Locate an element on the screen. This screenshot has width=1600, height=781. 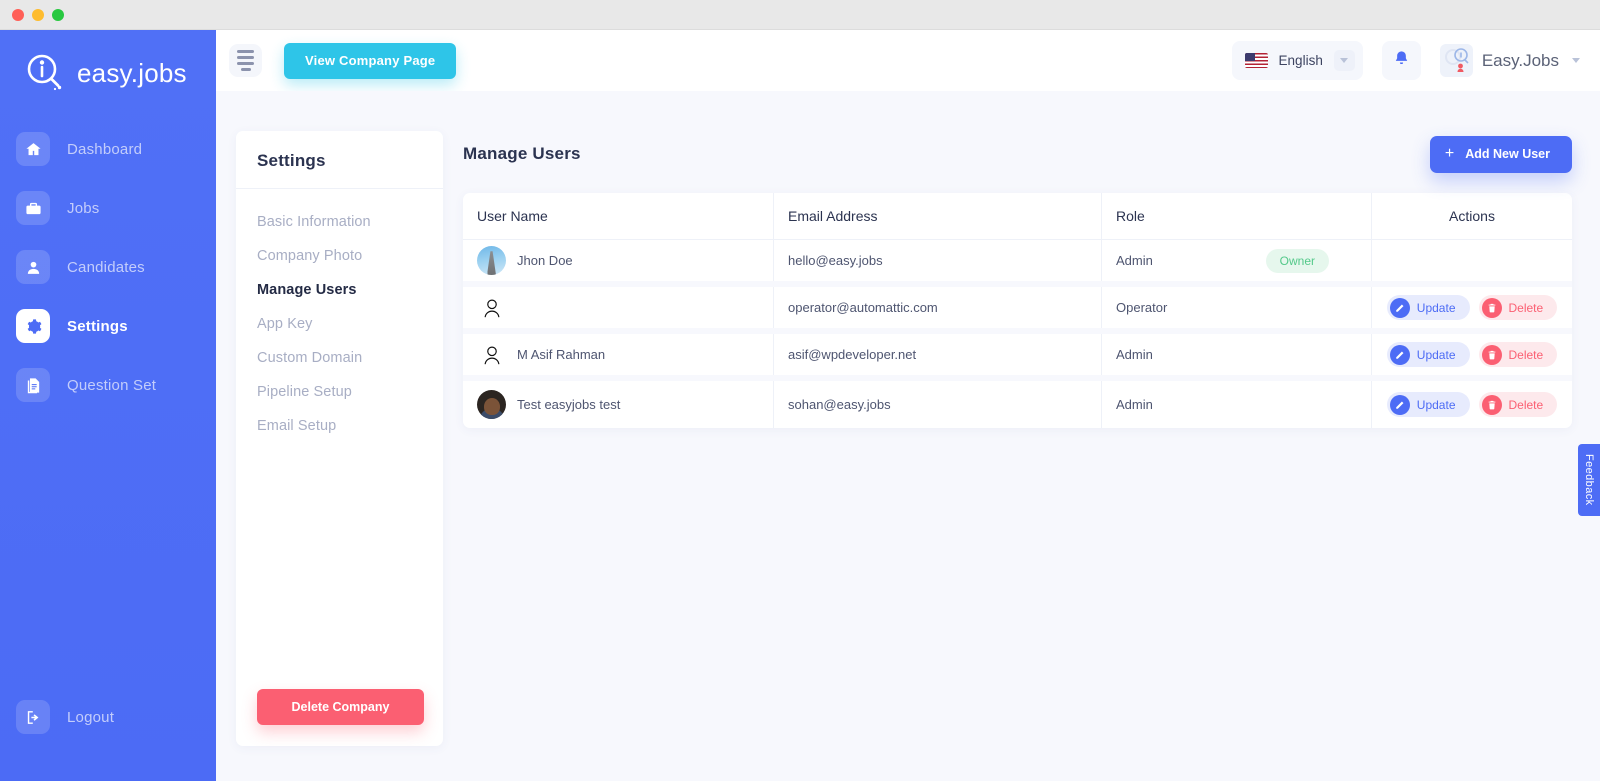
user-placeholder-icon is located at coordinates (491, 354).